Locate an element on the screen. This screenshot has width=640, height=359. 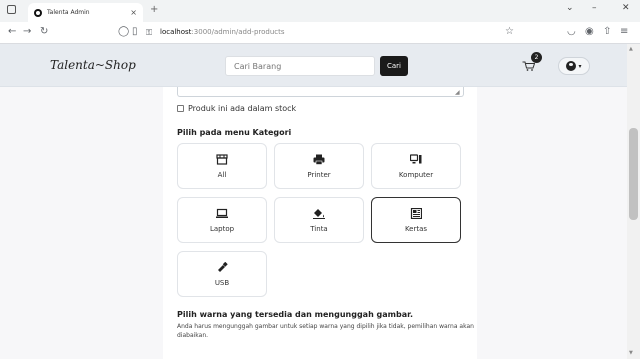
page-icon: ▯ is located at coordinates (135, 31).